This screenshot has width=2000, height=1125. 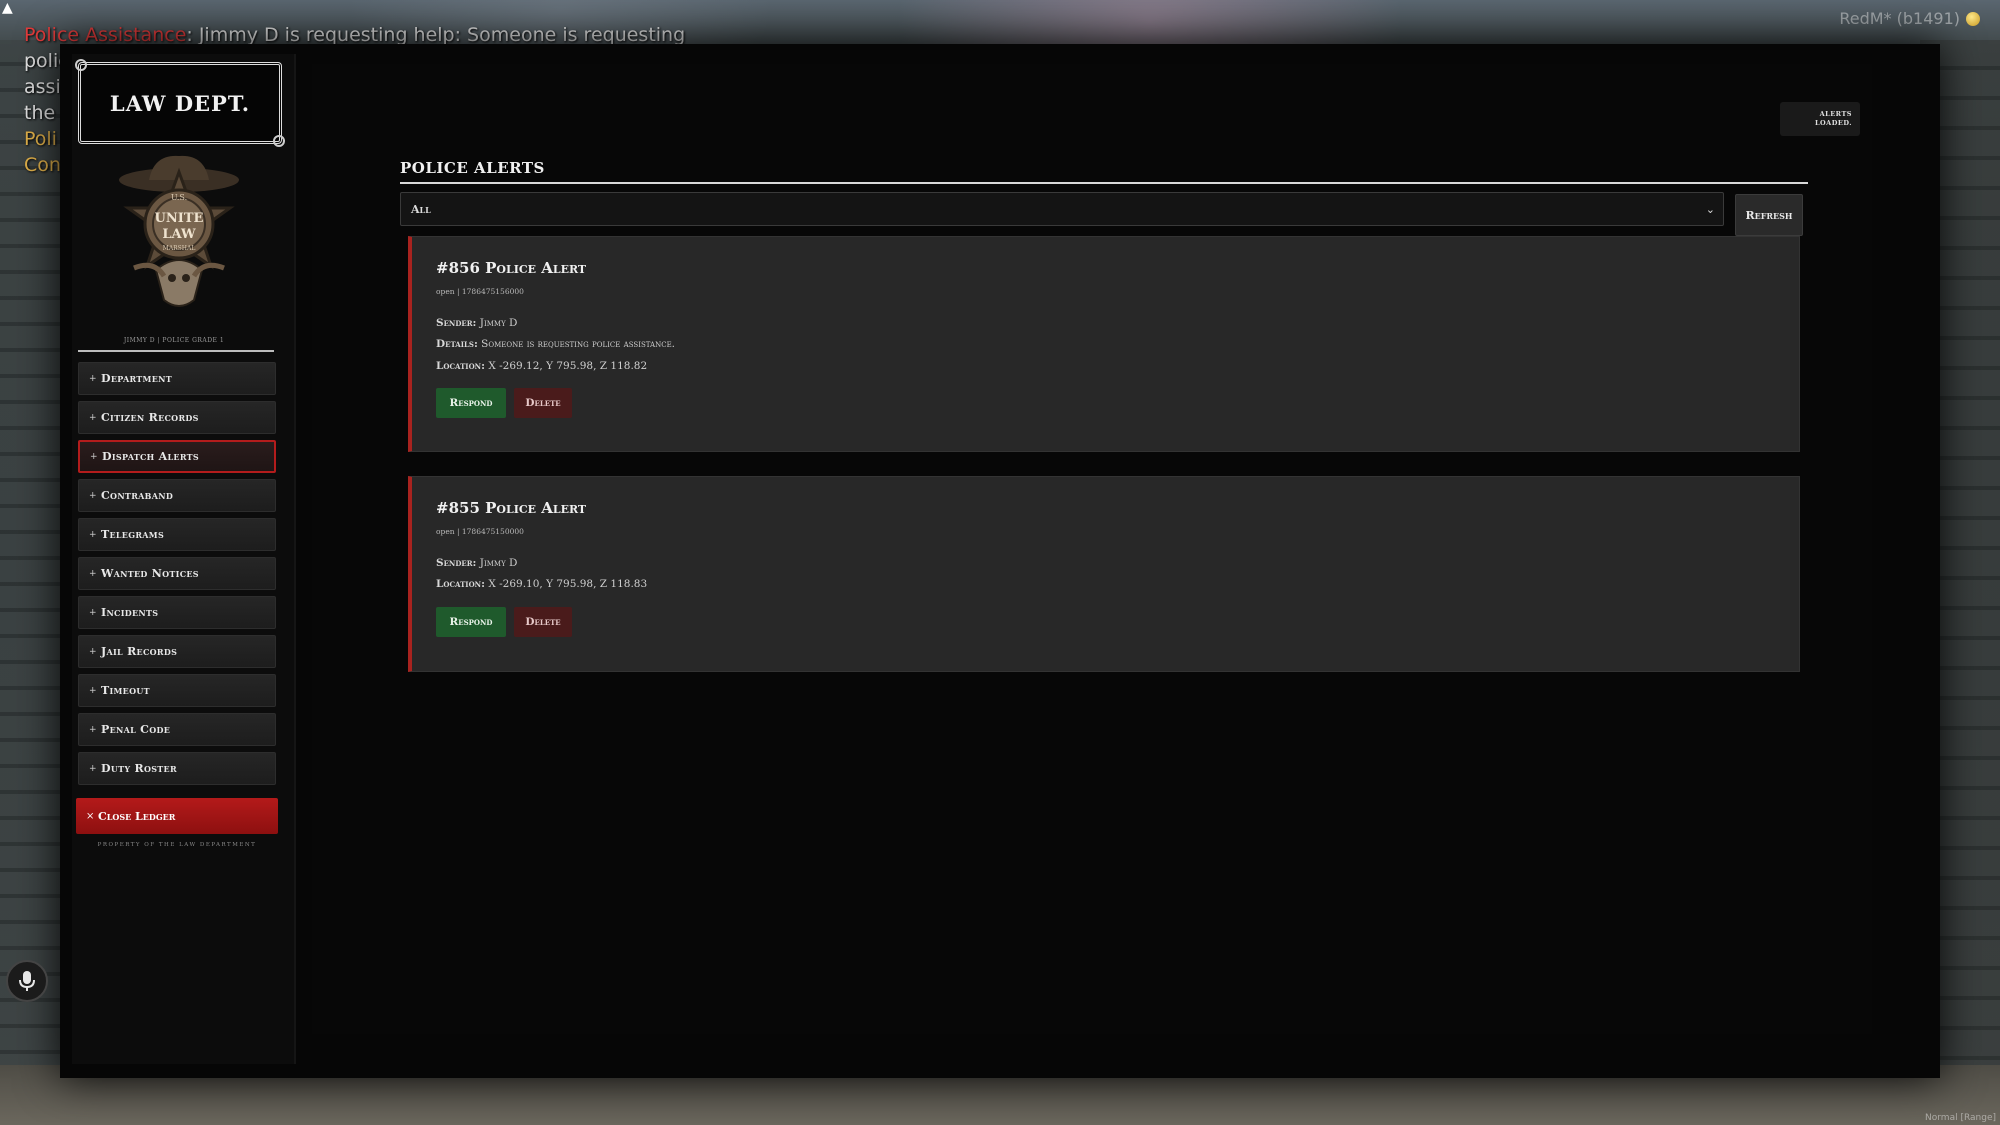 What do you see at coordinates (176, 351) in the screenshot?
I see `sidebar-divider` at bounding box center [176, 351].